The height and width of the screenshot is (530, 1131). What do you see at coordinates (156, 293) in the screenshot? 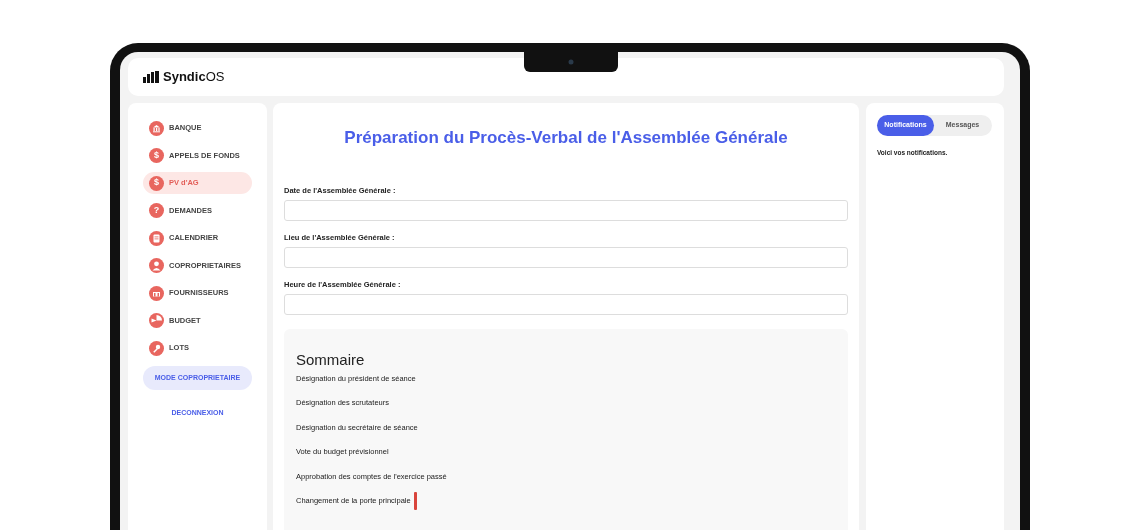
I see `store-icon` at bounding box center [156, 293].